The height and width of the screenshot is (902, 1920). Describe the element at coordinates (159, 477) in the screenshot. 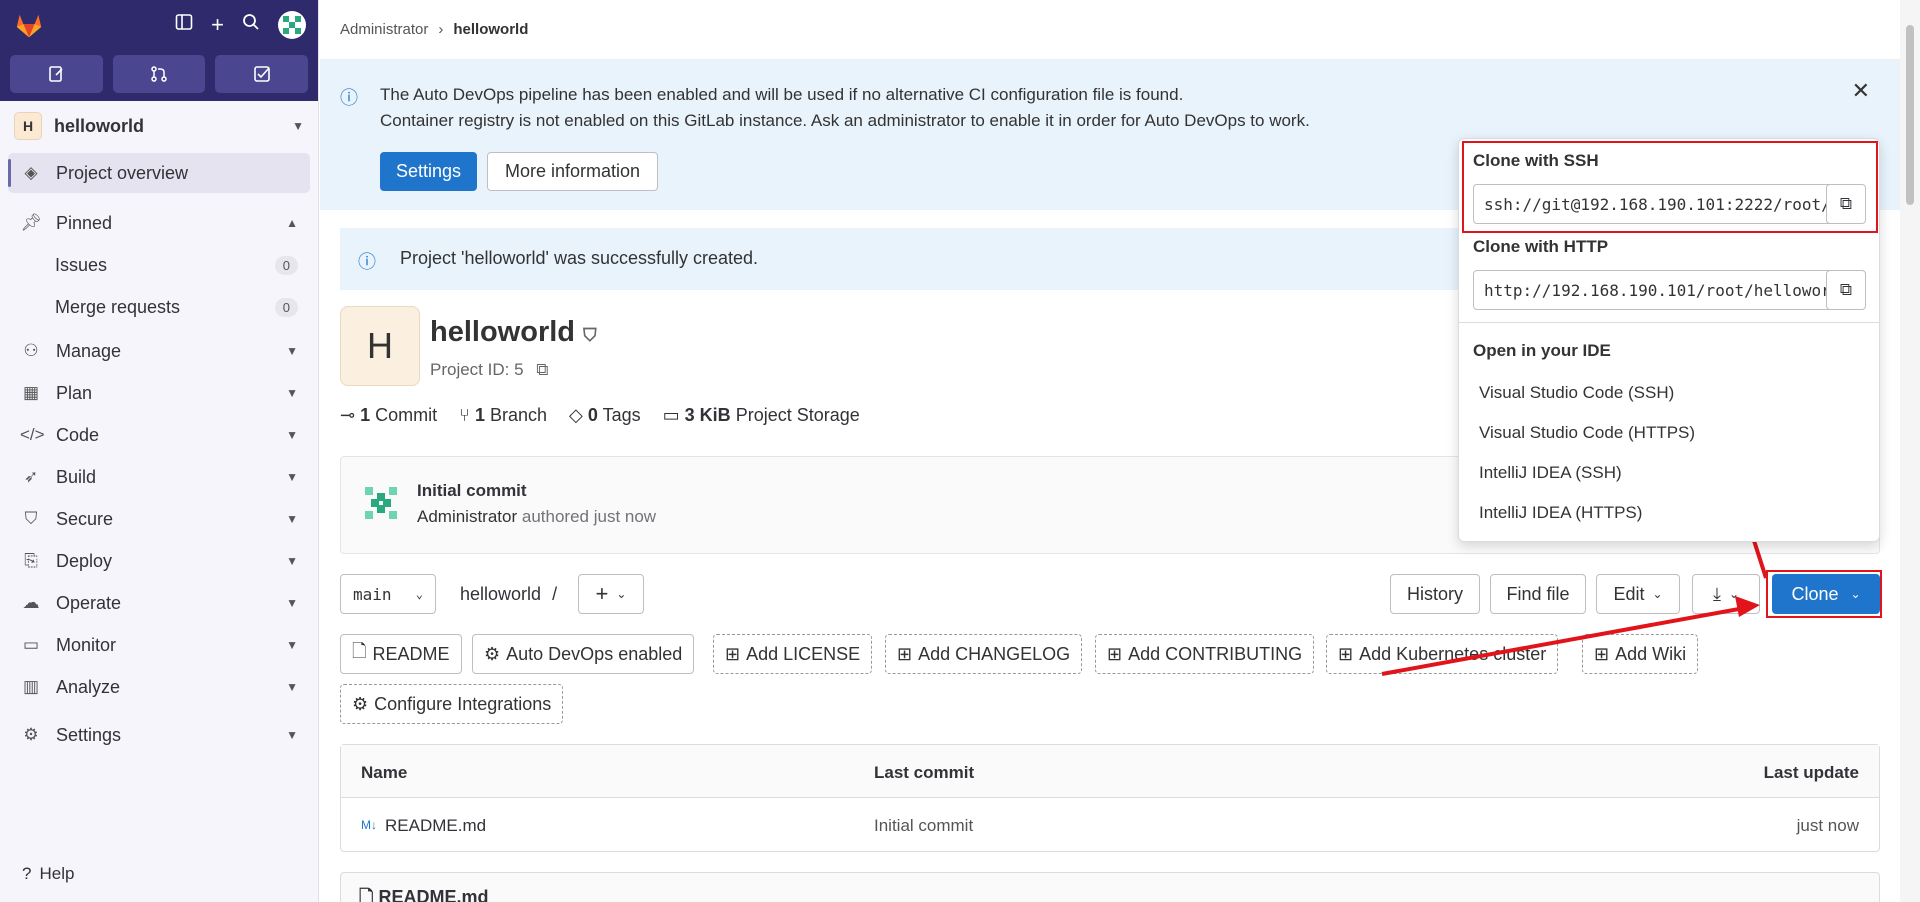

I see `sidebar-item-build: ➶ Build ▼` at that location.